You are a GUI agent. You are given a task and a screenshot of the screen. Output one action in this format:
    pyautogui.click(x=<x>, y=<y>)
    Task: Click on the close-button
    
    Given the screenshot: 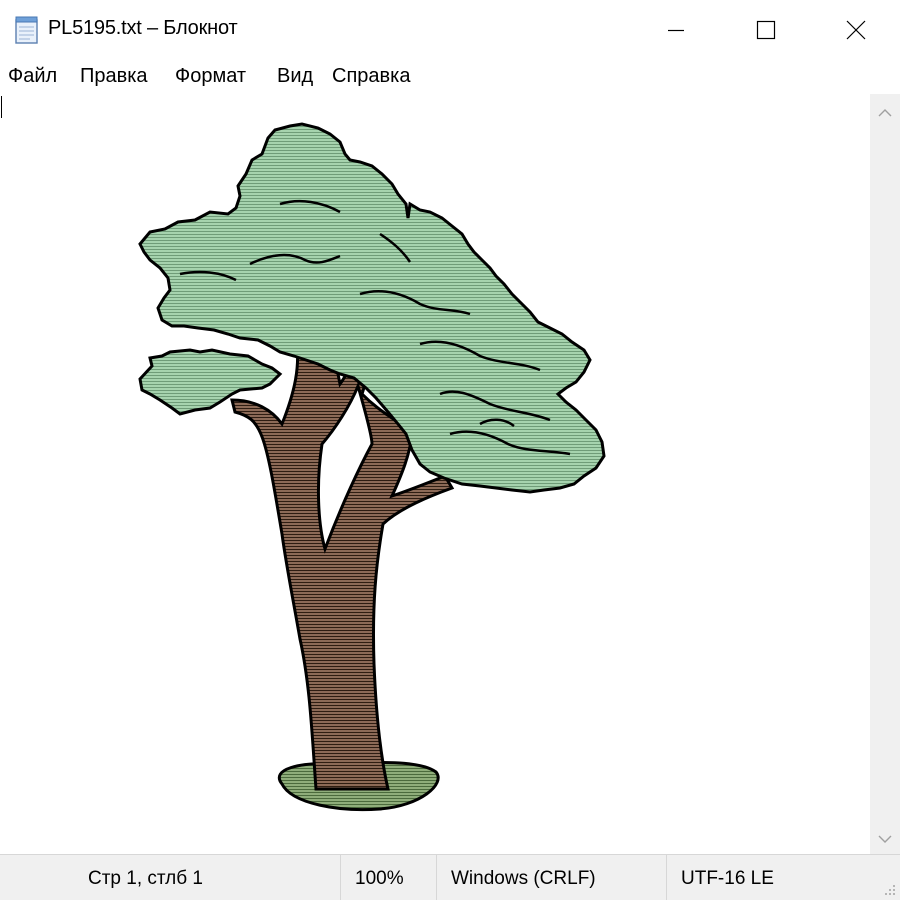 What is the action you would take?
    pyautogui.click(x=855, y=30)
    